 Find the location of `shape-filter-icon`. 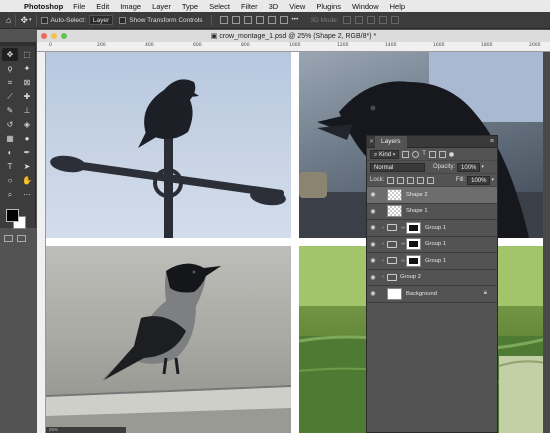

shape-filter-icon is located at coordinates (432, 154).